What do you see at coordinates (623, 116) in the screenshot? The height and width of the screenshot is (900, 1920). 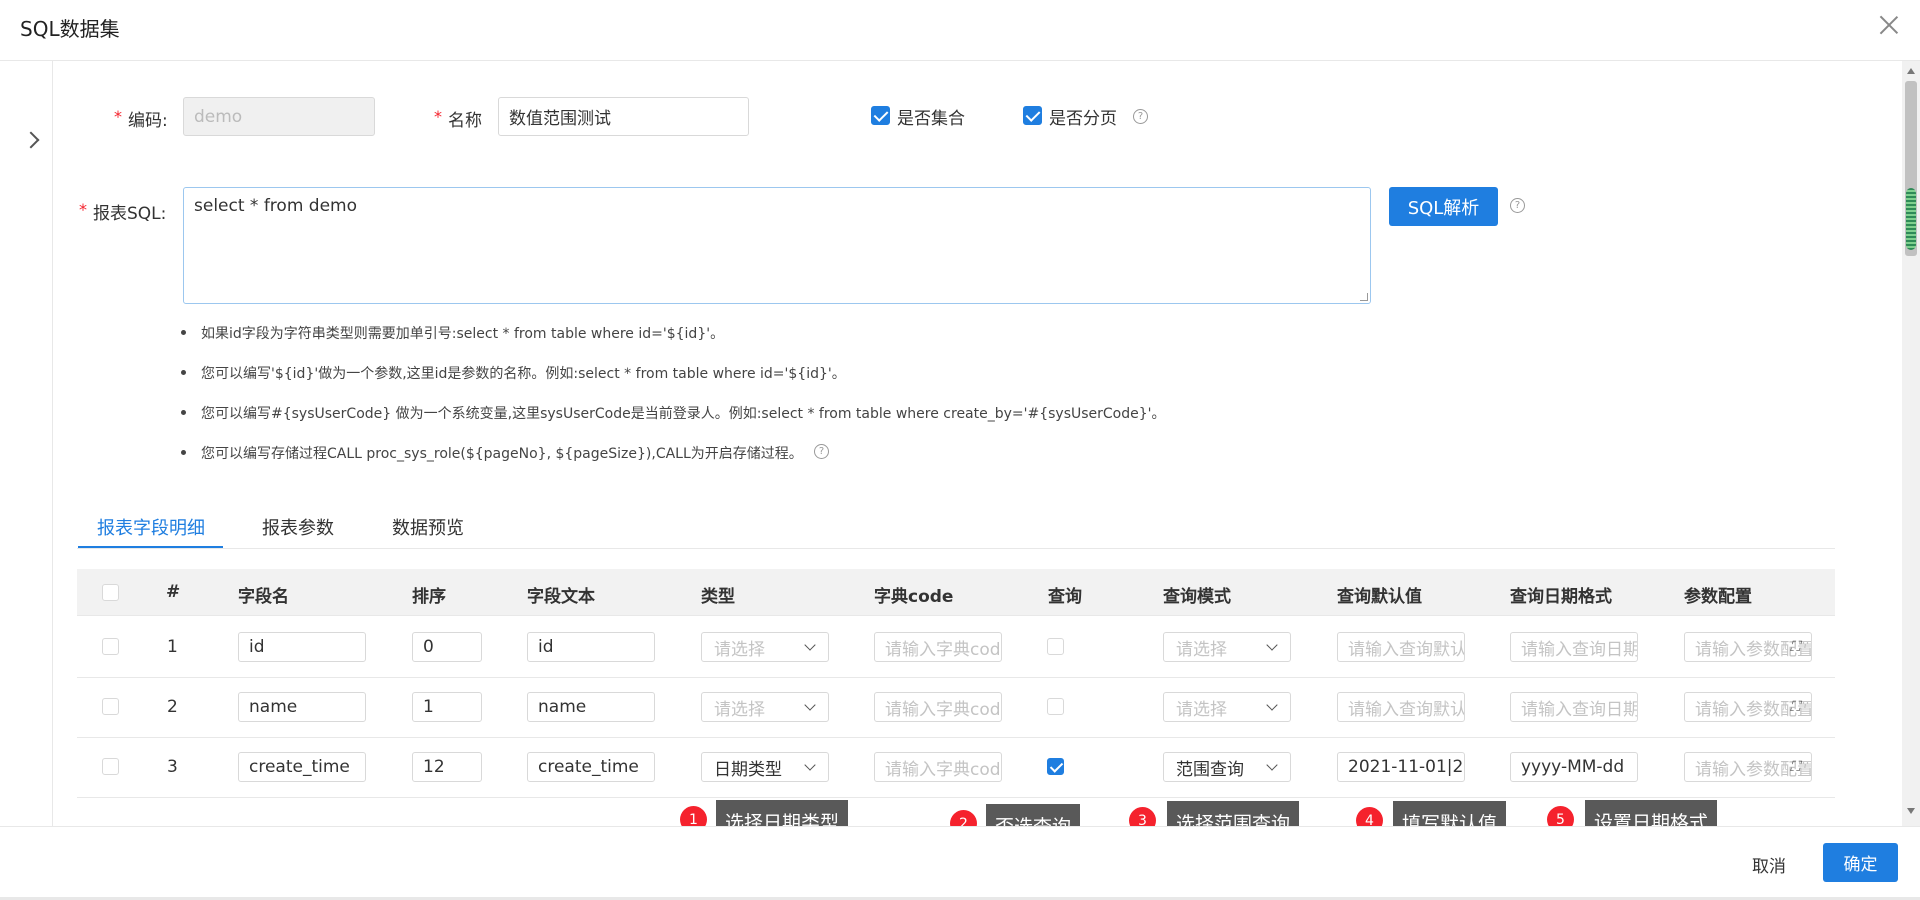 I see `name-input: 数值范围测试` at bounding box center [623, 116].